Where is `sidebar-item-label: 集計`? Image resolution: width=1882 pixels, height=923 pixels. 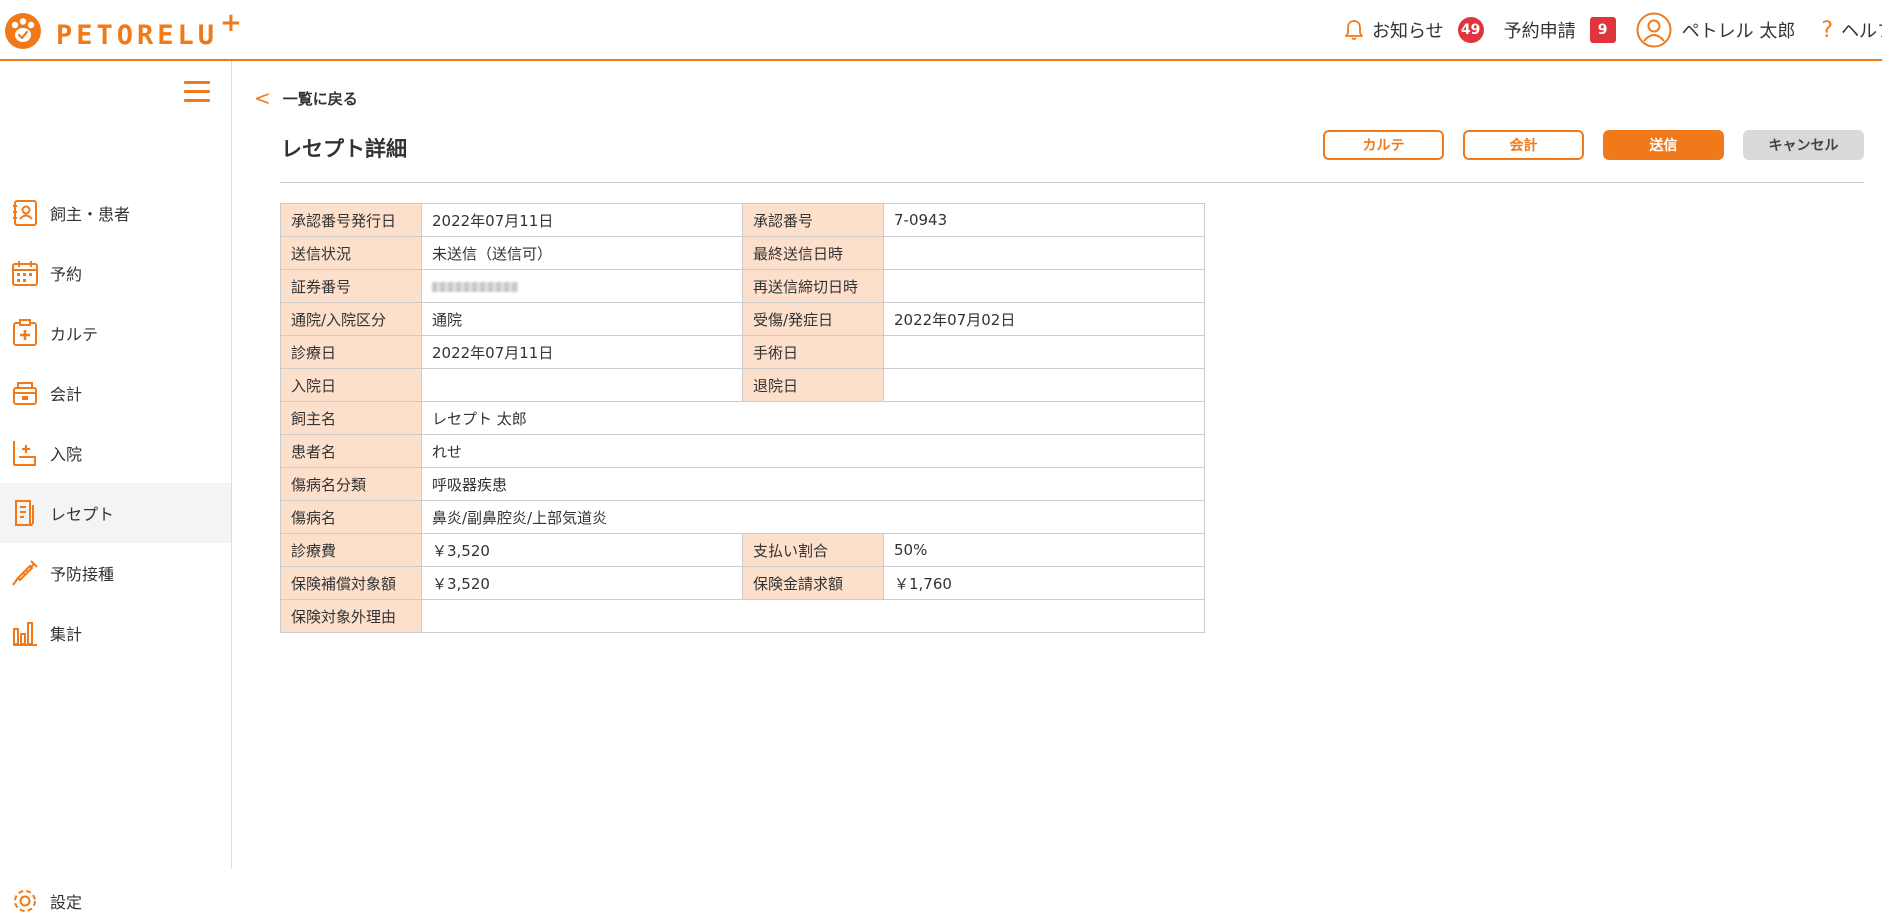 sidebar-item-label: 集計 is located at coordinates (66, 634).